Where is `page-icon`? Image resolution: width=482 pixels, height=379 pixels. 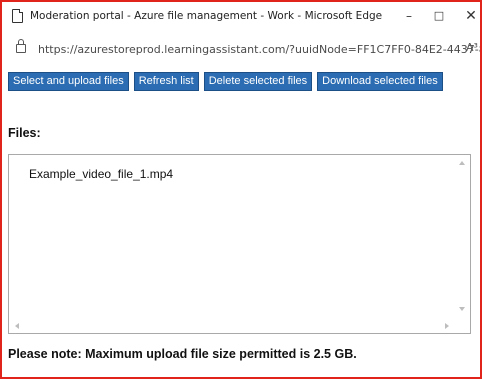 page-icon is located at coordinates (17, 16).